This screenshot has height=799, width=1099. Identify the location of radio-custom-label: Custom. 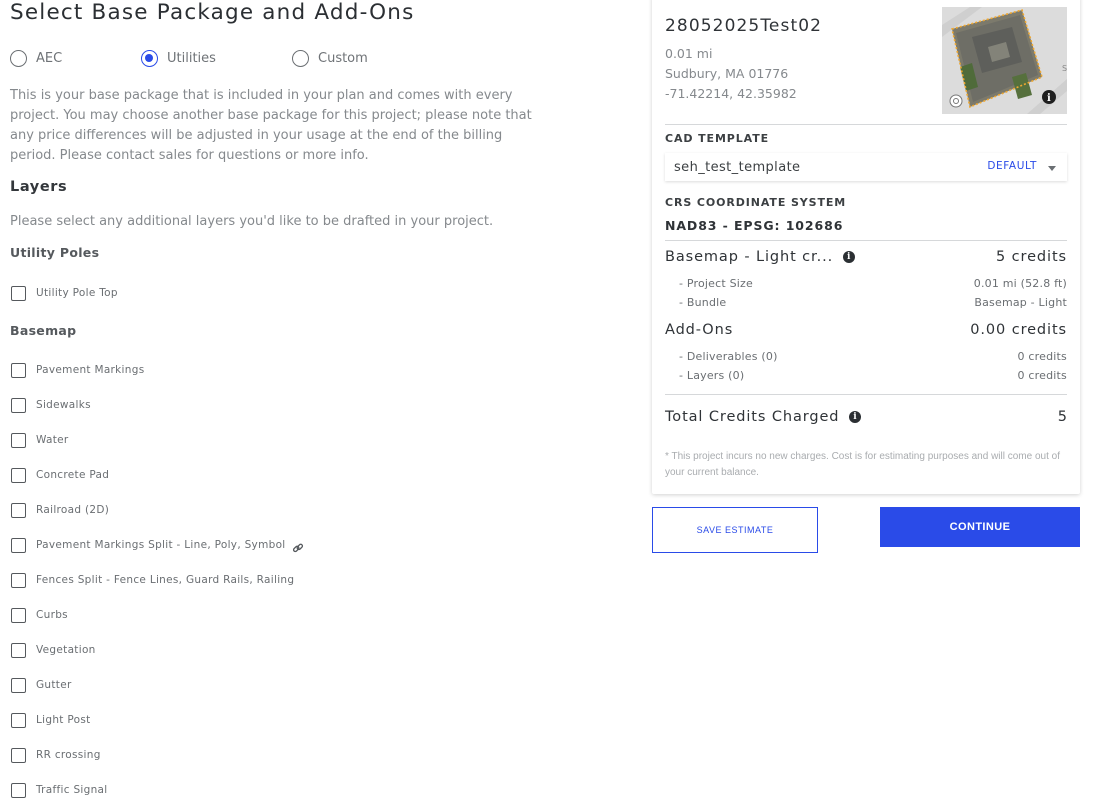
(343, 58).